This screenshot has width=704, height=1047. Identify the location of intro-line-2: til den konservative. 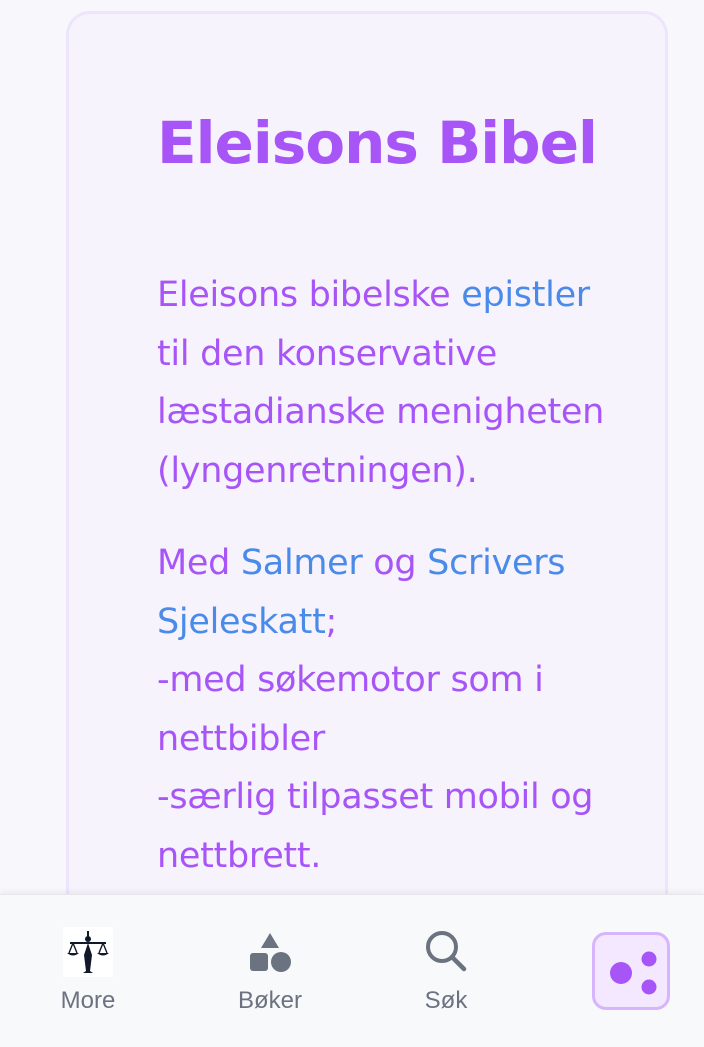
(327, 353).